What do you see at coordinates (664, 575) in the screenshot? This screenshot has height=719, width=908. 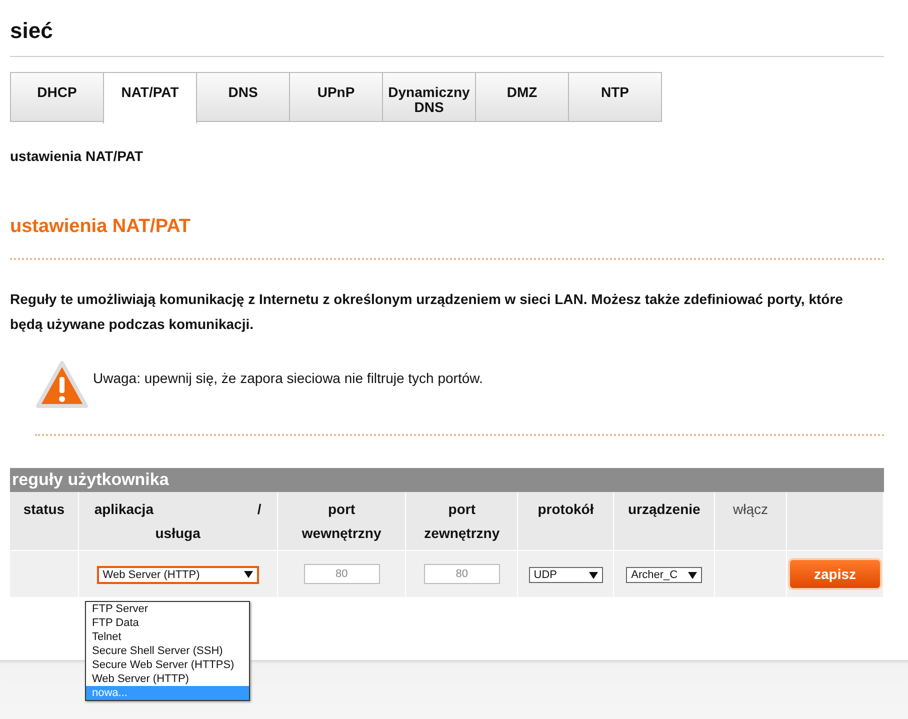 I see `device-select: Archer_C` at bounding box center [664, 575].